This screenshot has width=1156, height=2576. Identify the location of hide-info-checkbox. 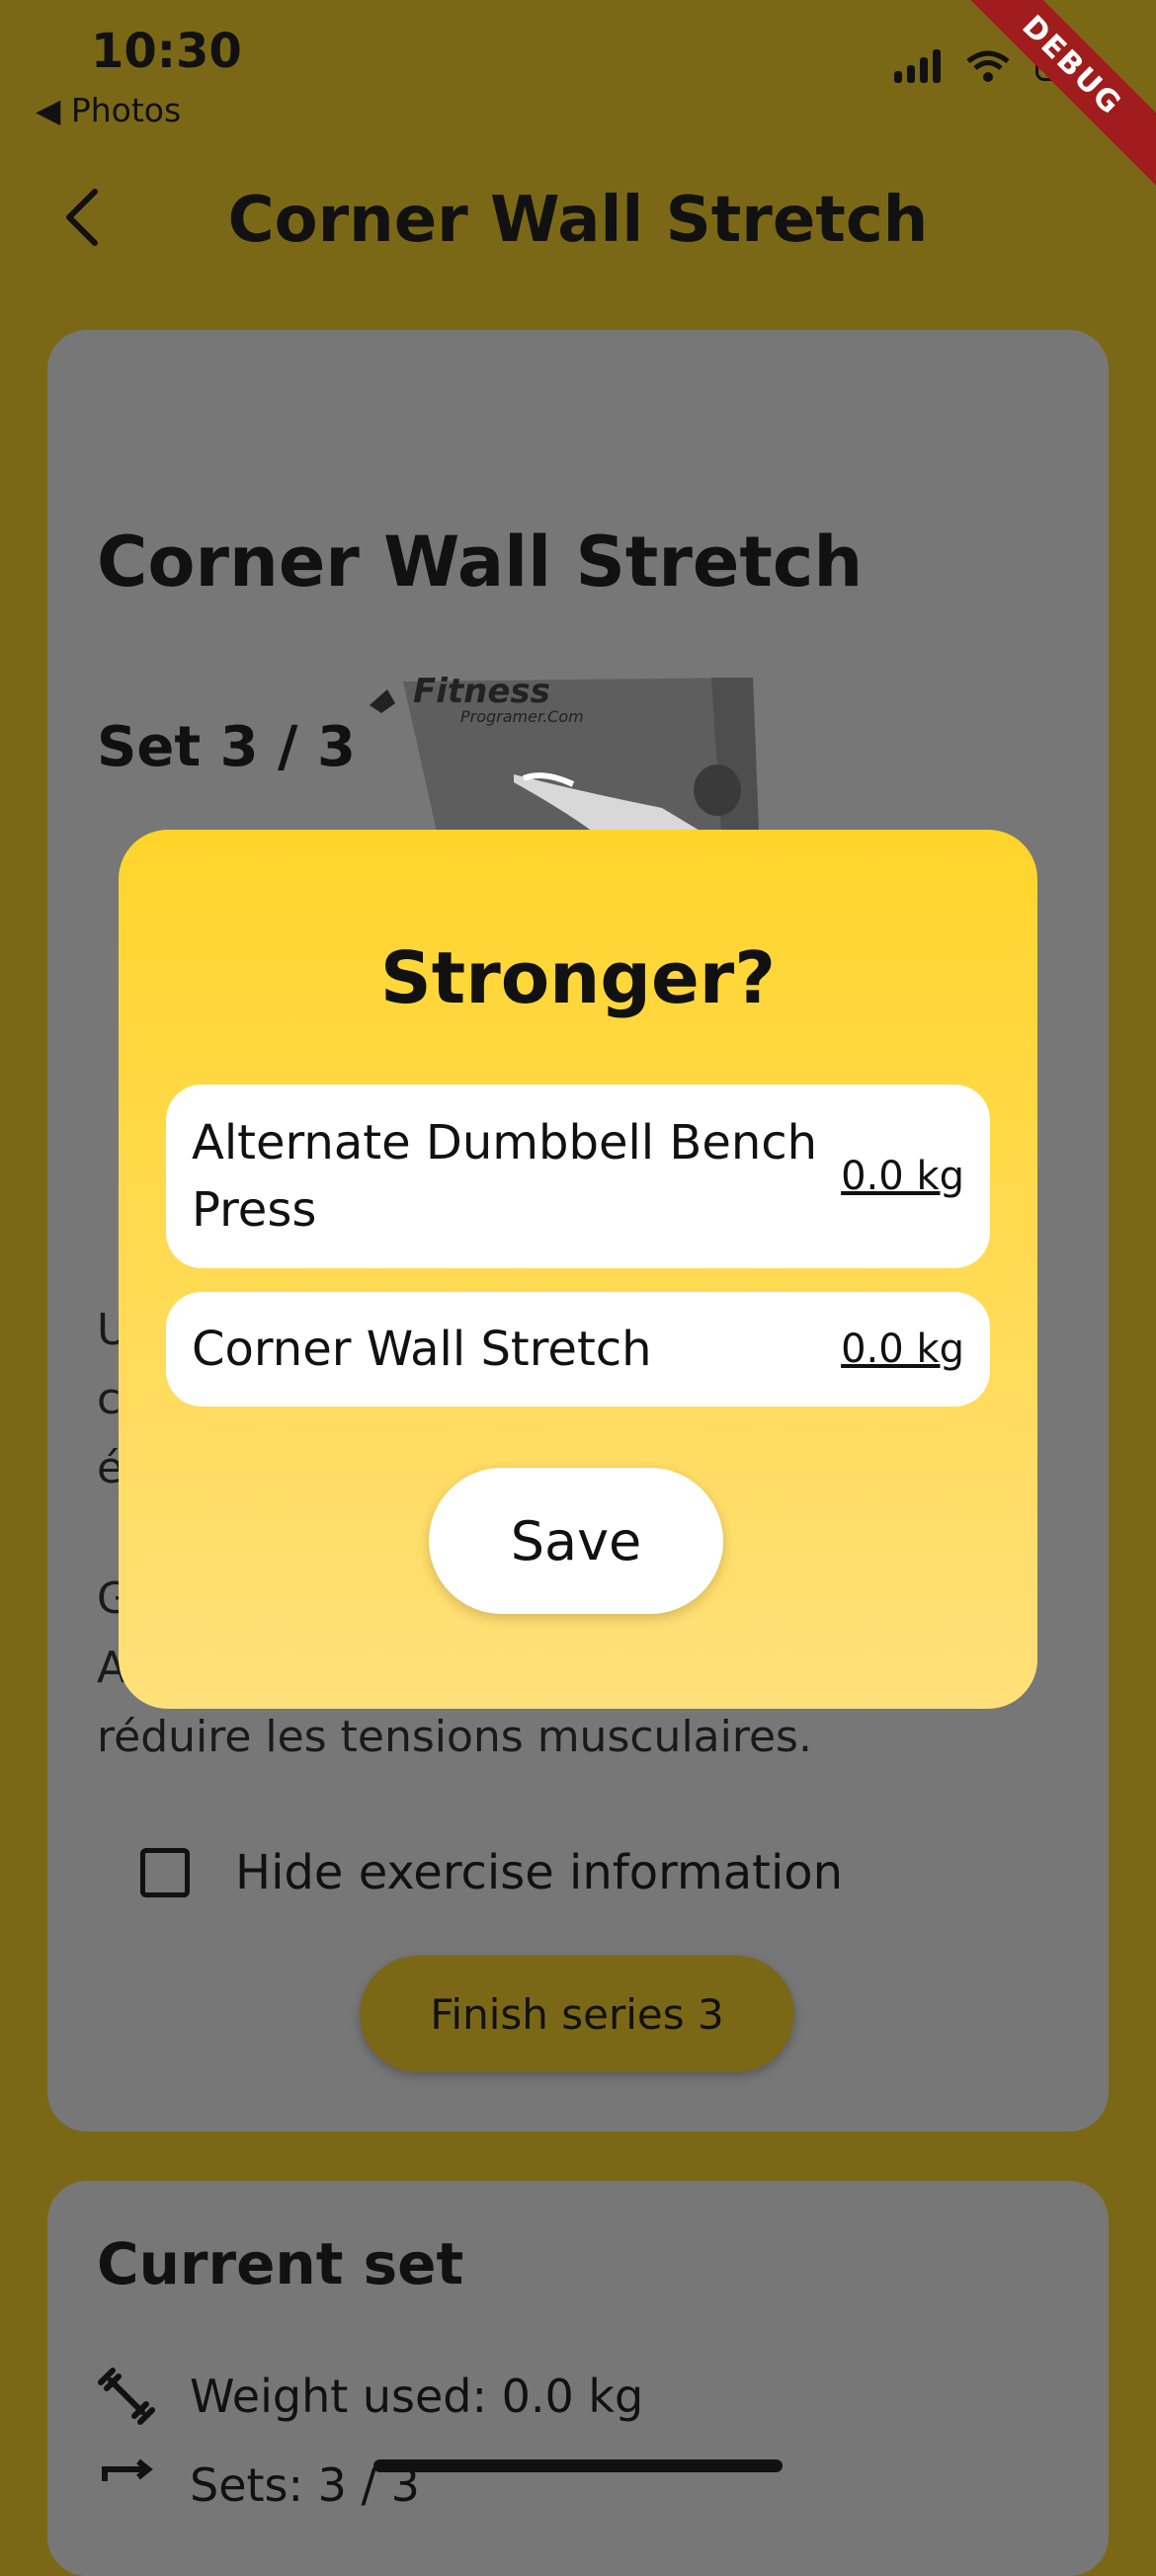
(165, 1872).